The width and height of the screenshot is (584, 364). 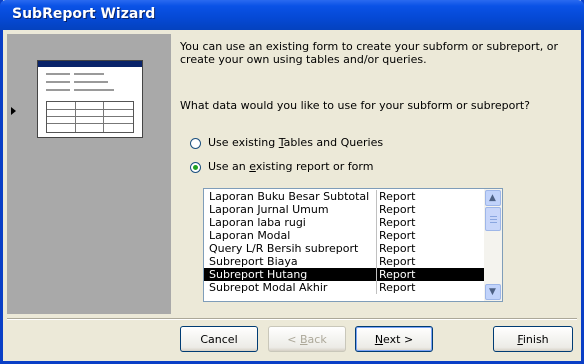 I want to click on title-bar: SubReport Wizard, so click(x=292, y=15).